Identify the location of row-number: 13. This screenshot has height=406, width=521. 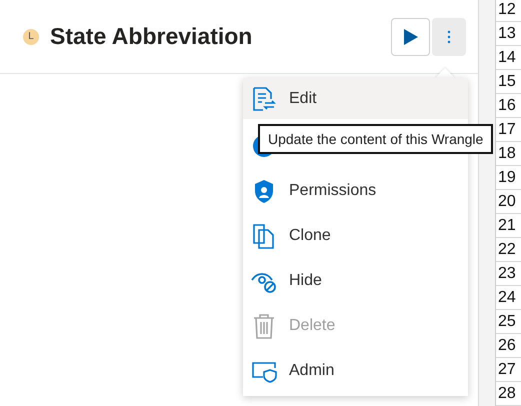
(508, 34).